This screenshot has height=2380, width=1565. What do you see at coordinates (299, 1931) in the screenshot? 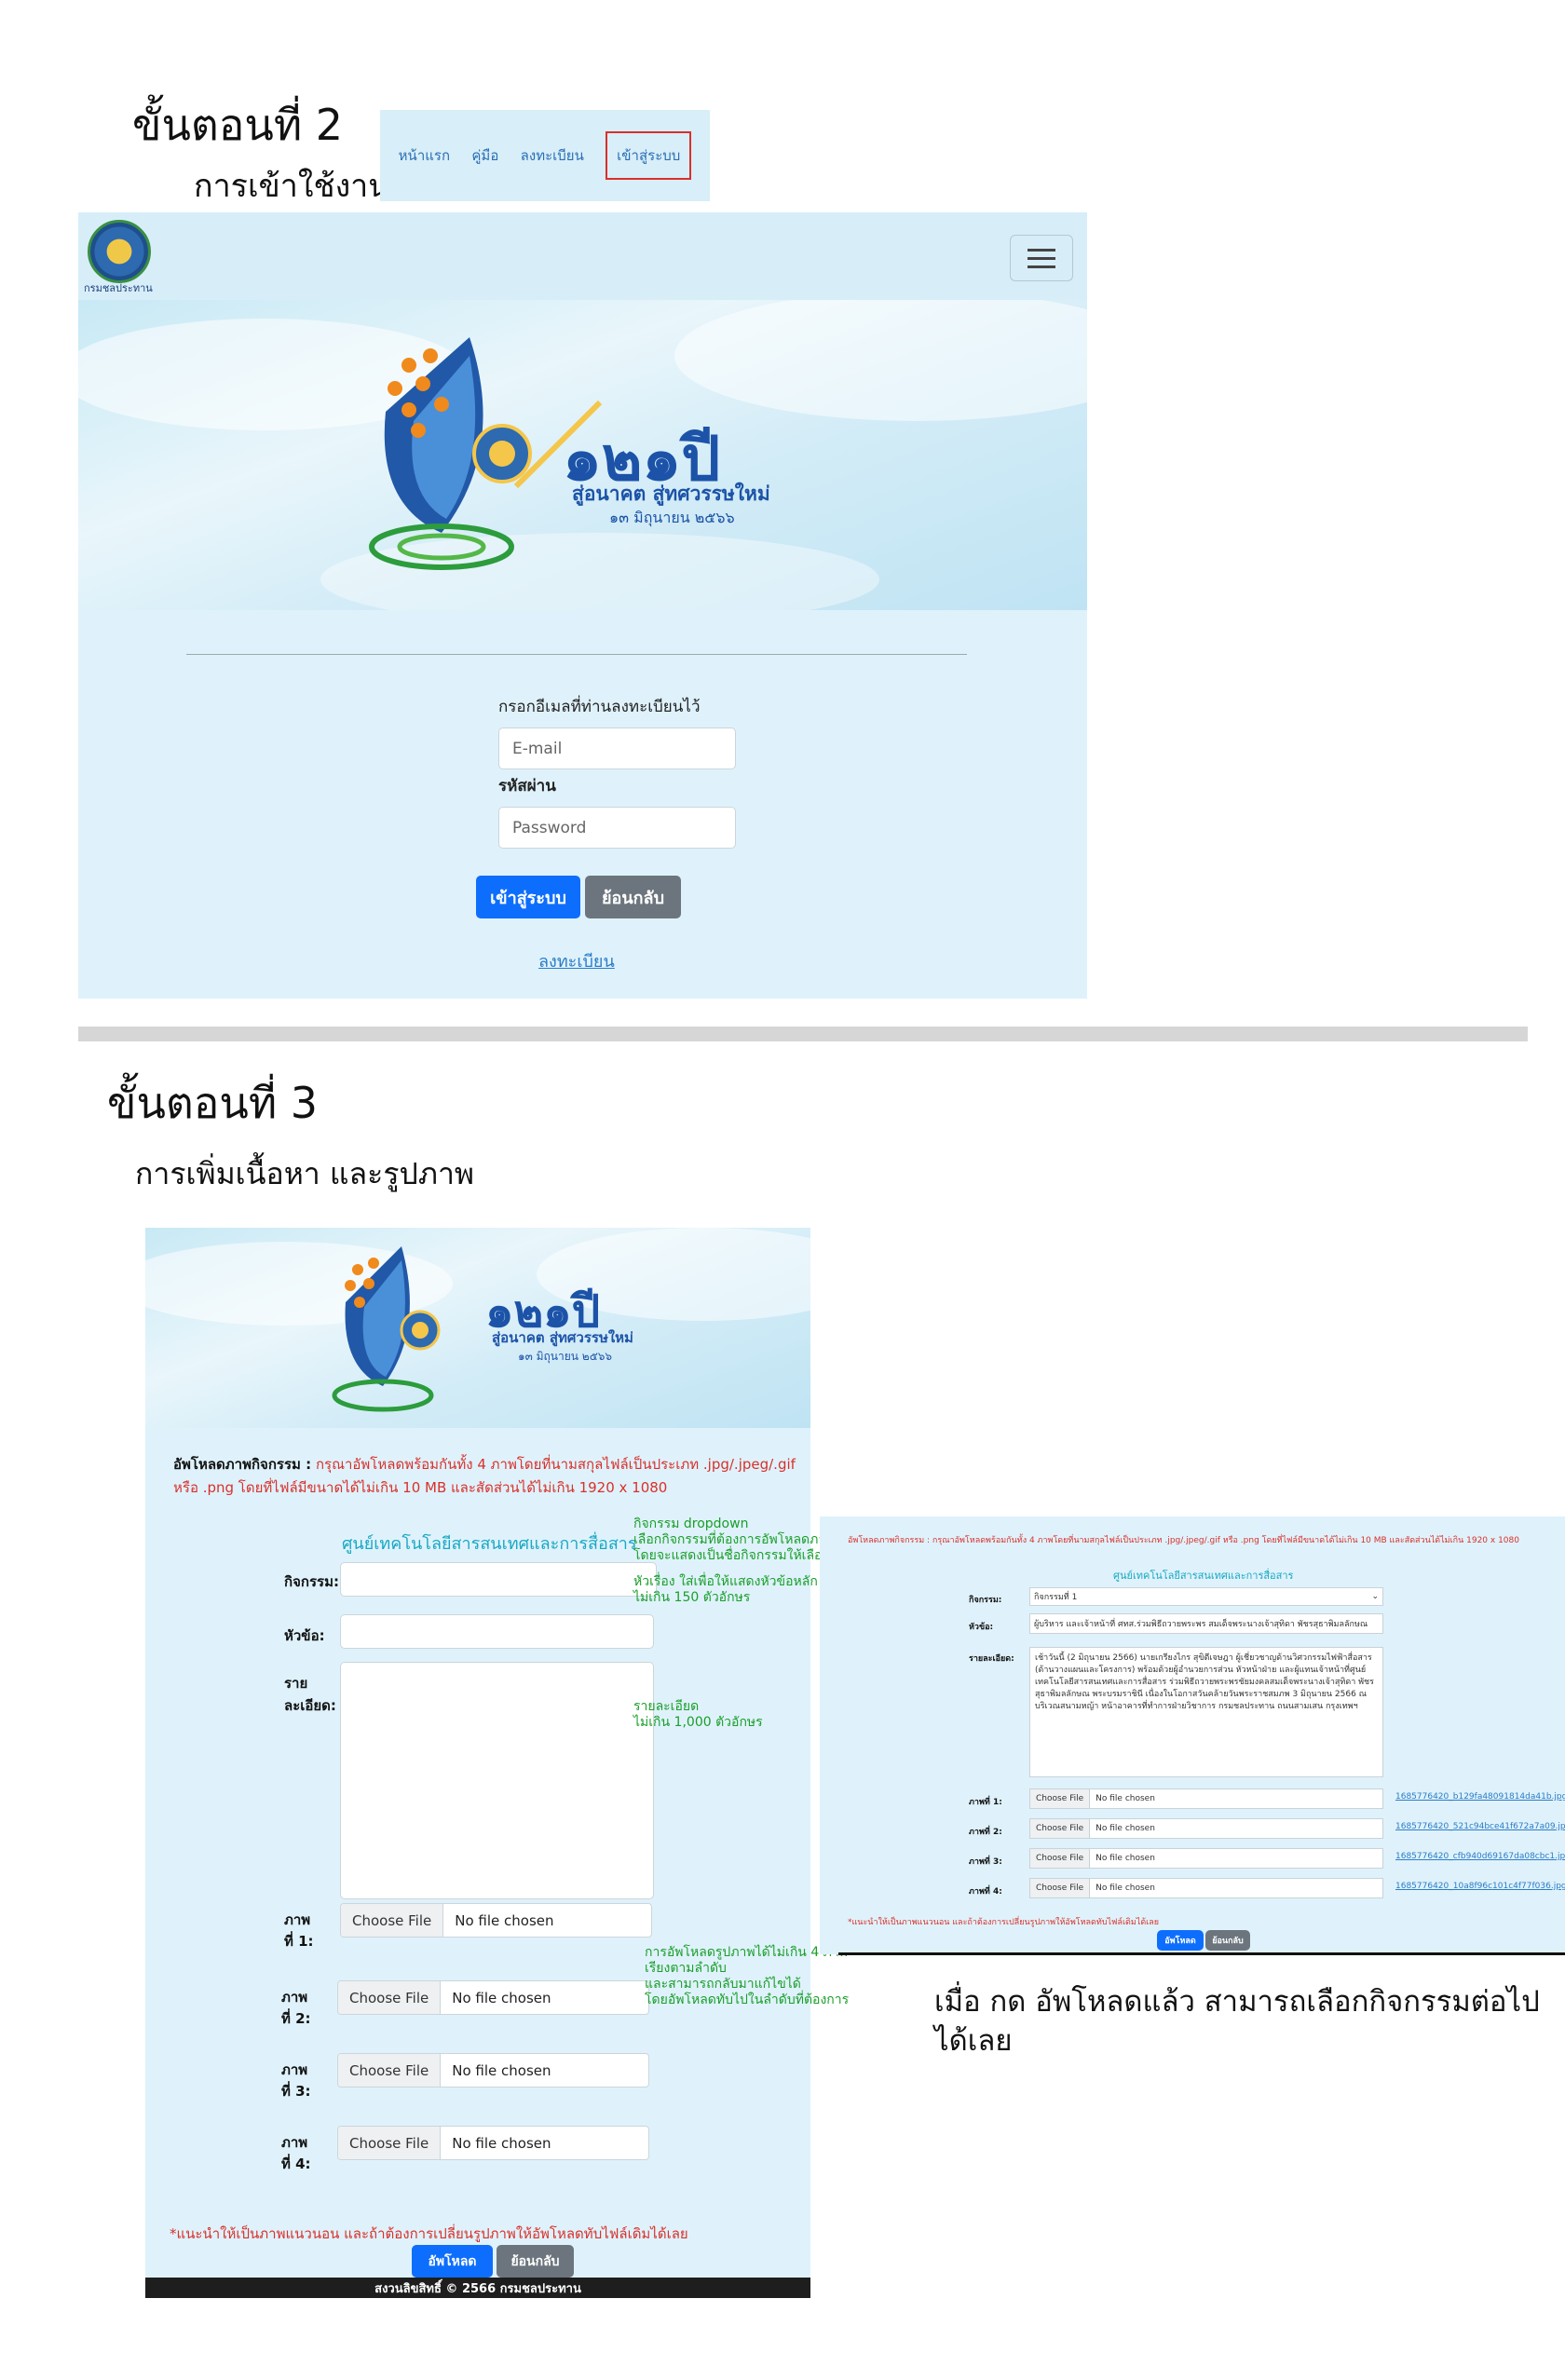
I see `image1-label: ภาพ ที่ 1:` at bounding box center [299, 1931].